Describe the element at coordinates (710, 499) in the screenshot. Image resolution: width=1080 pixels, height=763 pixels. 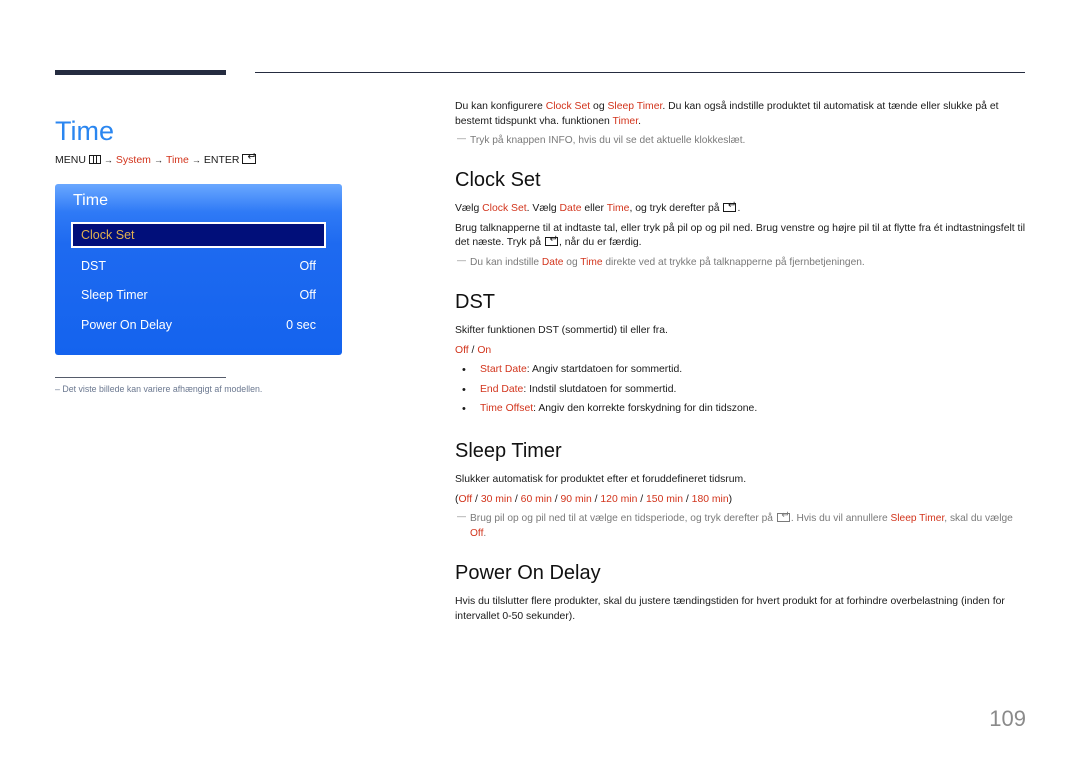
I see `option: 180 min` at that location.